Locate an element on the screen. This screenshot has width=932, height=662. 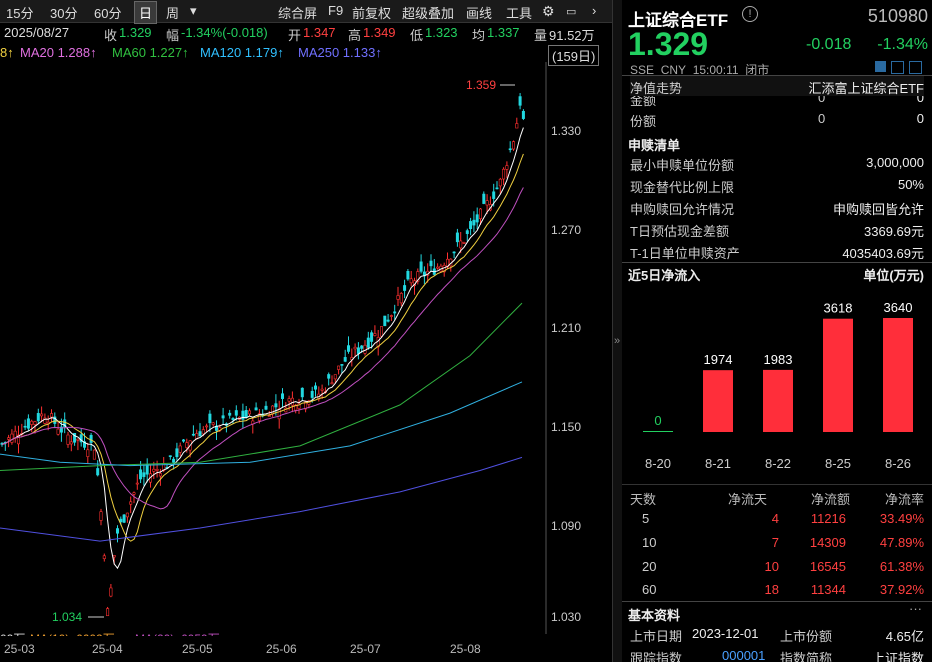
adjust-button: 前复权 is located at coordinates (371, 12).